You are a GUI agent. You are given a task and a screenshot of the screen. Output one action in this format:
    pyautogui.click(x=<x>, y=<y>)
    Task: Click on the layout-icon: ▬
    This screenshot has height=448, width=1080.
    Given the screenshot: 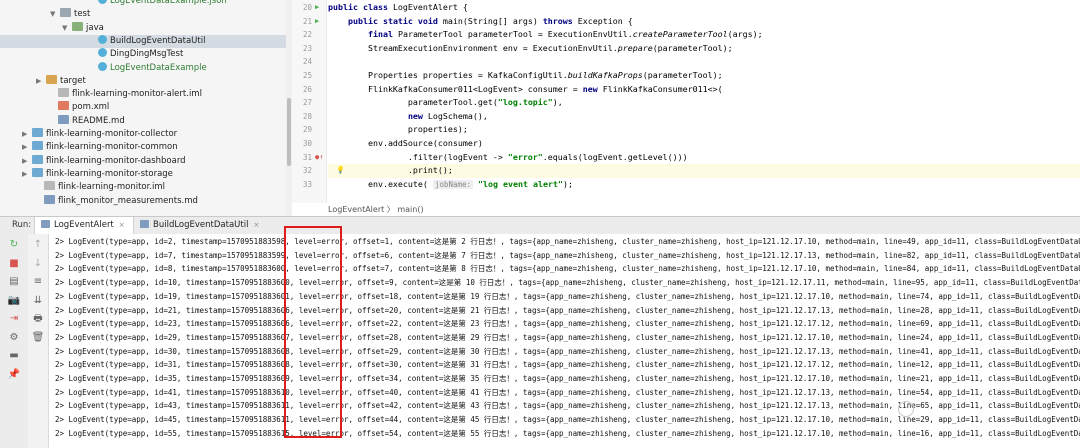 What is the action you would take?
    pyautogui.click(x=14, y=356)
    